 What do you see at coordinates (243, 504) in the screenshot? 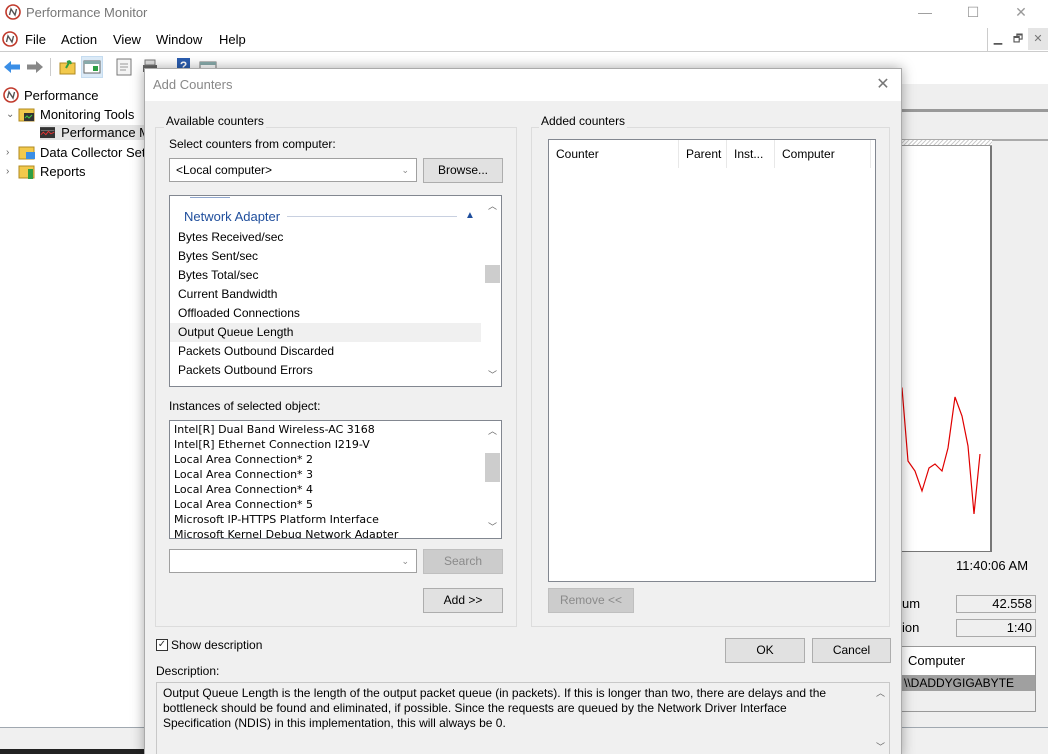
I see `instance-item: Local Area Connection* 5` at bounding box center [243, 504].